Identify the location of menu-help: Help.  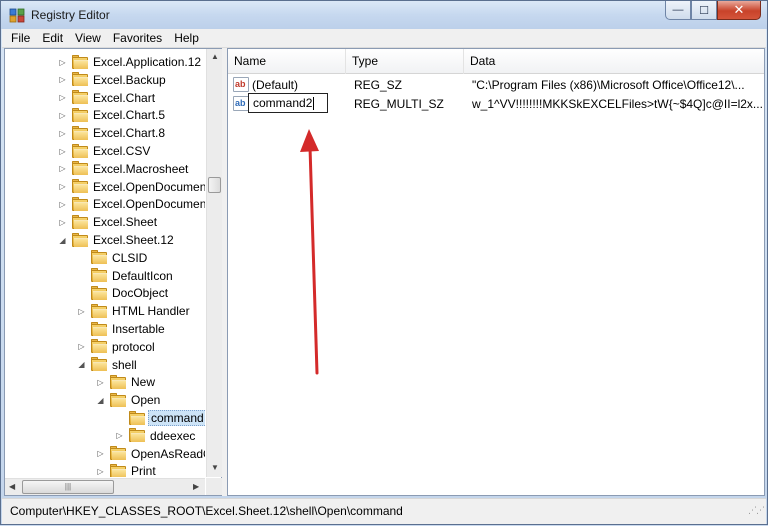
(186, 38).